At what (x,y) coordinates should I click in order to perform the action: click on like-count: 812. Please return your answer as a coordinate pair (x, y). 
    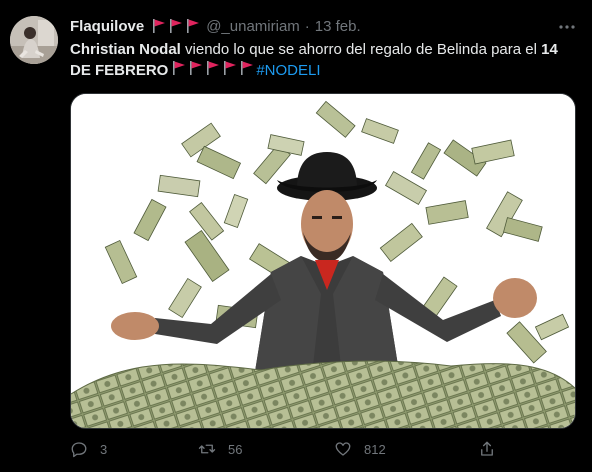
    Looking at the image, I should click on (375, 449).